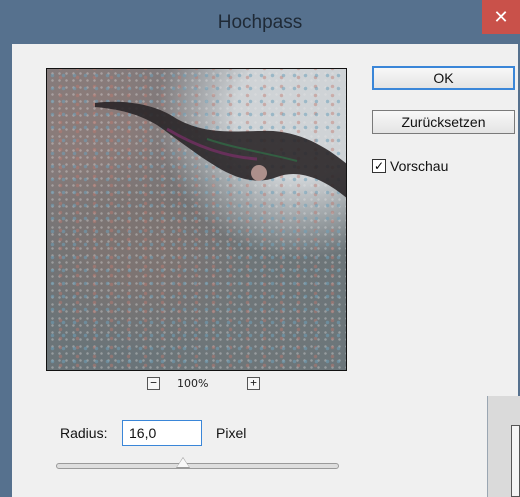  I want to click on radius-slider-thumb, so click(183, 462).